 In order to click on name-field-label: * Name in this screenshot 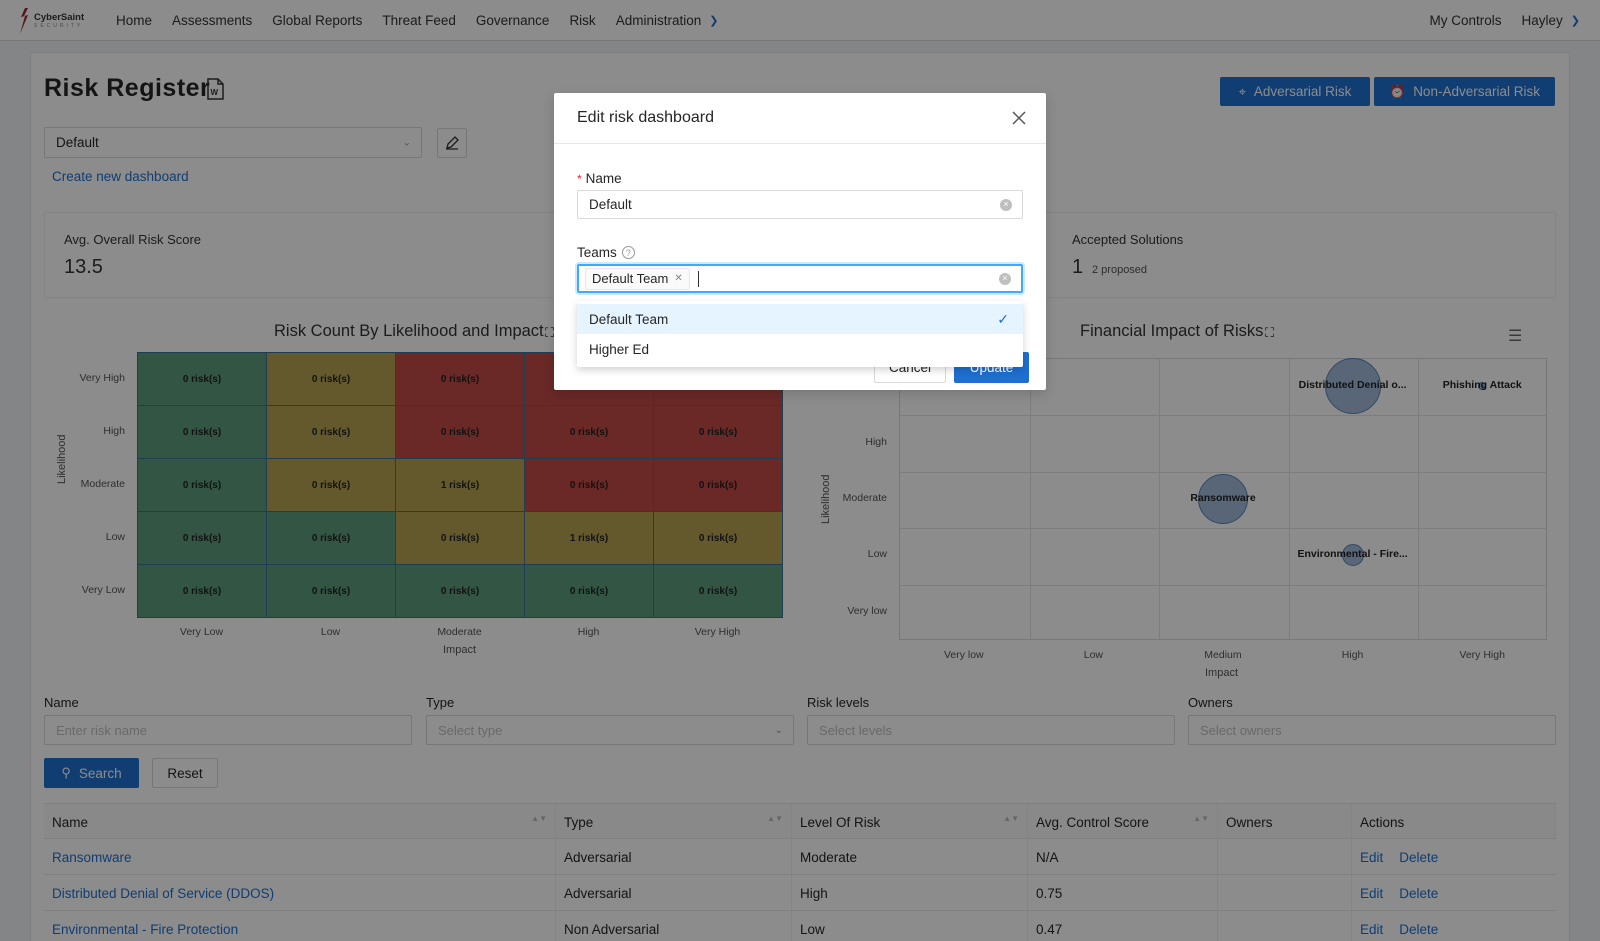, I will do `click(599, 178)`.